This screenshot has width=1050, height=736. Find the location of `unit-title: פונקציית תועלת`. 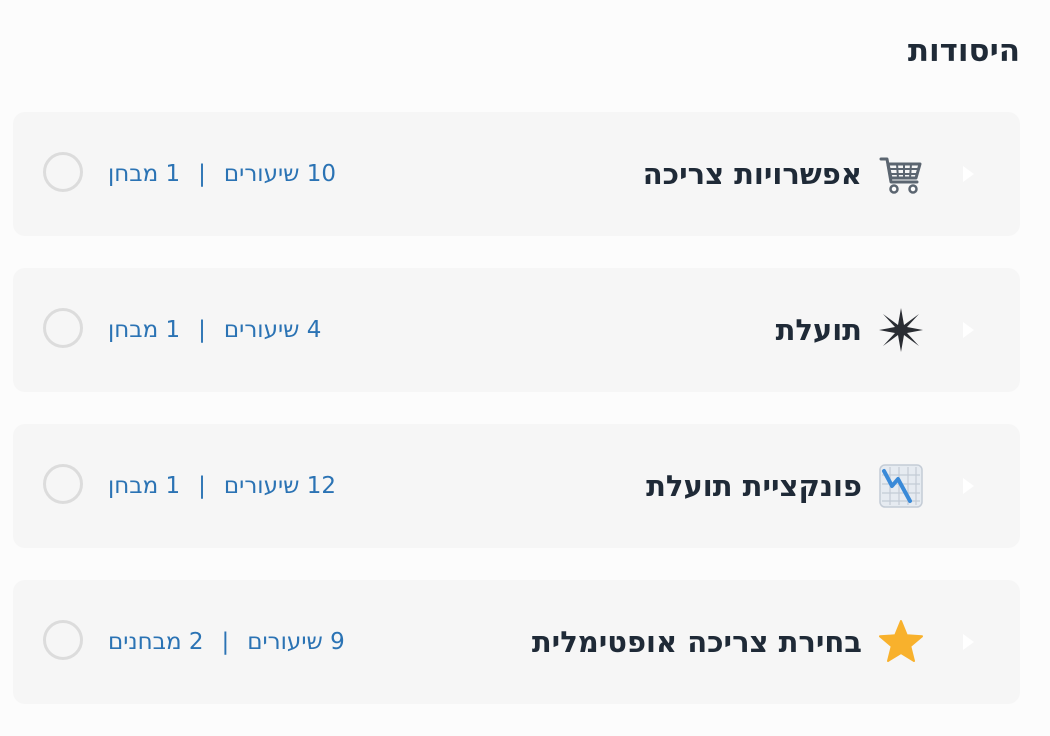

unit-title: פונקציית תועלת is located at coordinates (754, 486).